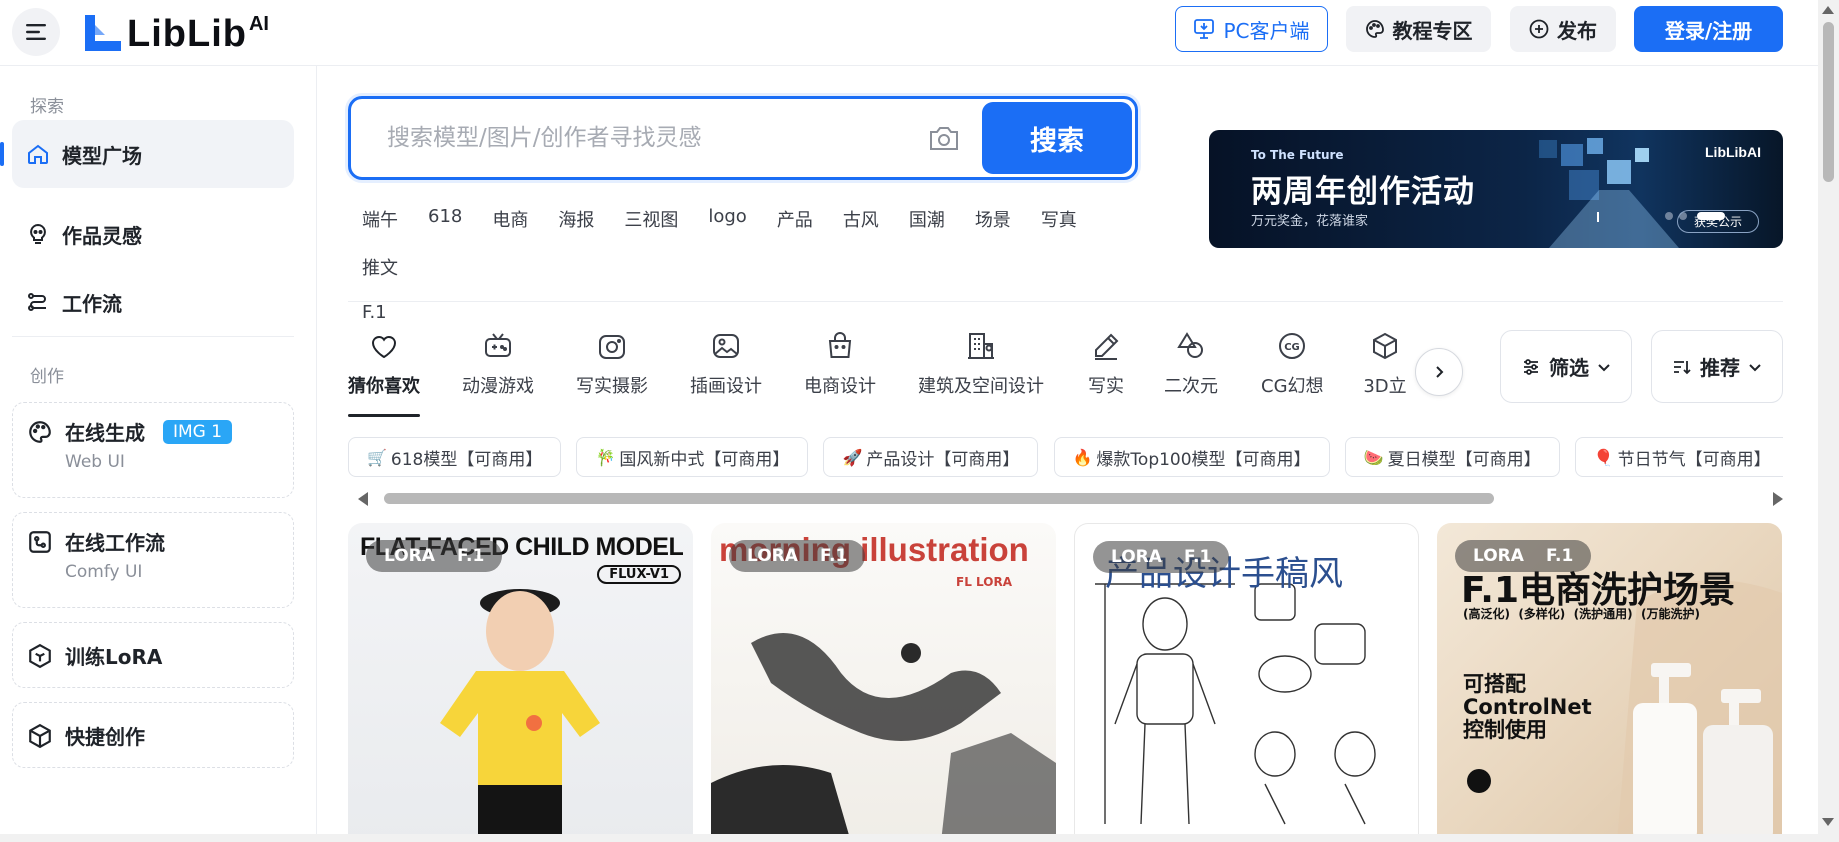 The width and height of the screenshot is (1839, 842). Describe the element at coordinates (727, 219) in the screenshot. I see `hot-tag: logo` at that location.